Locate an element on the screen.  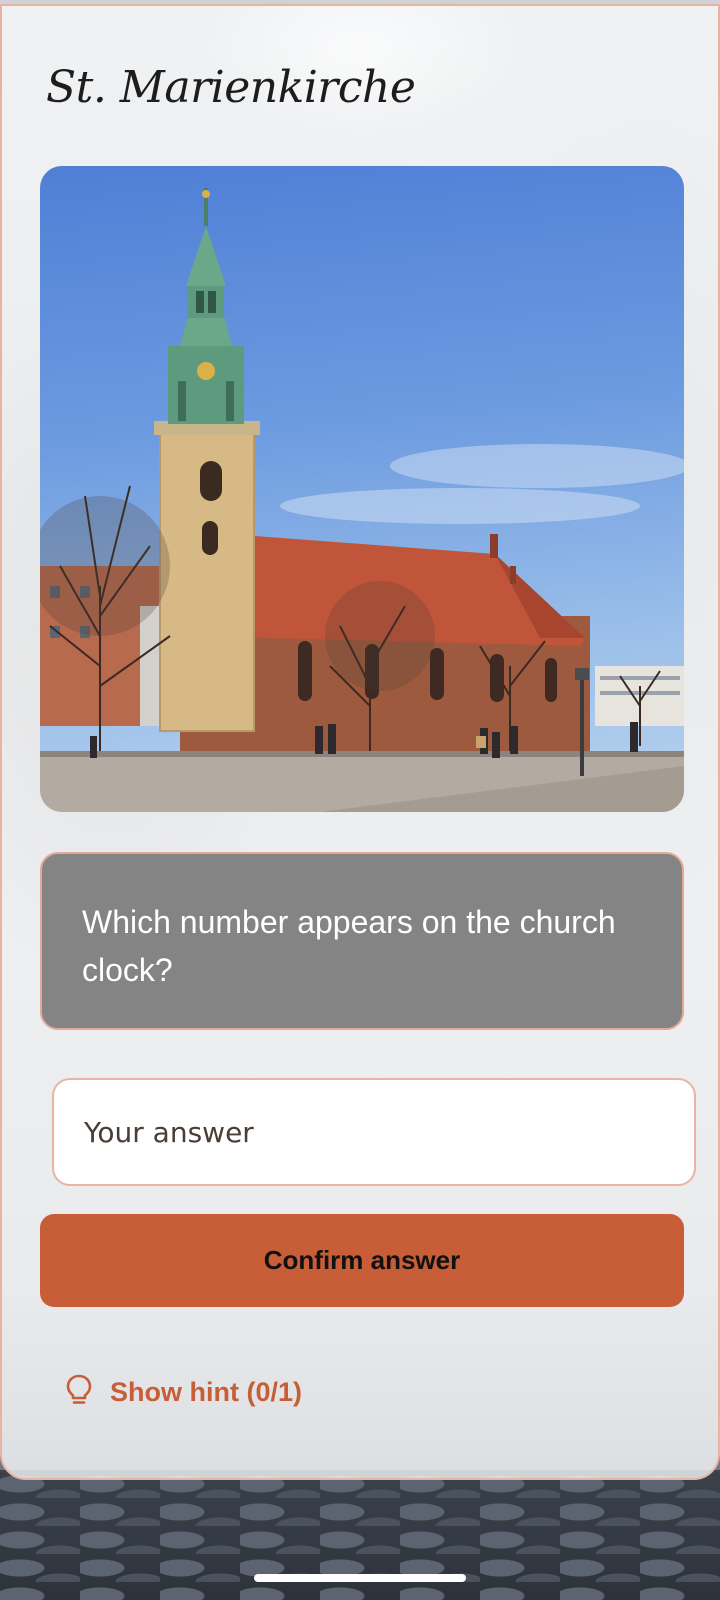
hint-label: Show hint (0/1) is located at coordinates (206, 1391).